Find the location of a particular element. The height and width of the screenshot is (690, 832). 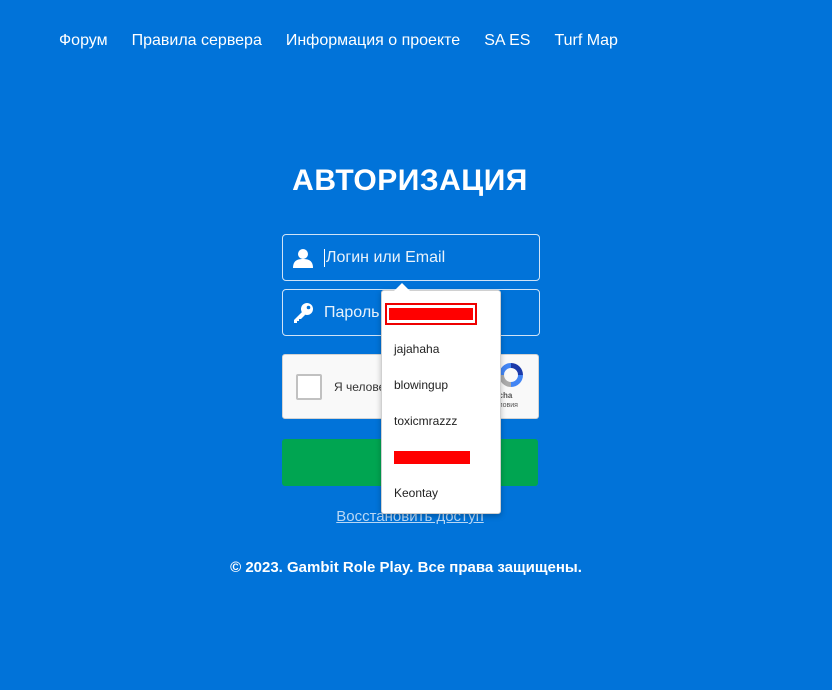

dropdown-caret is located at coordinates (402, 287).